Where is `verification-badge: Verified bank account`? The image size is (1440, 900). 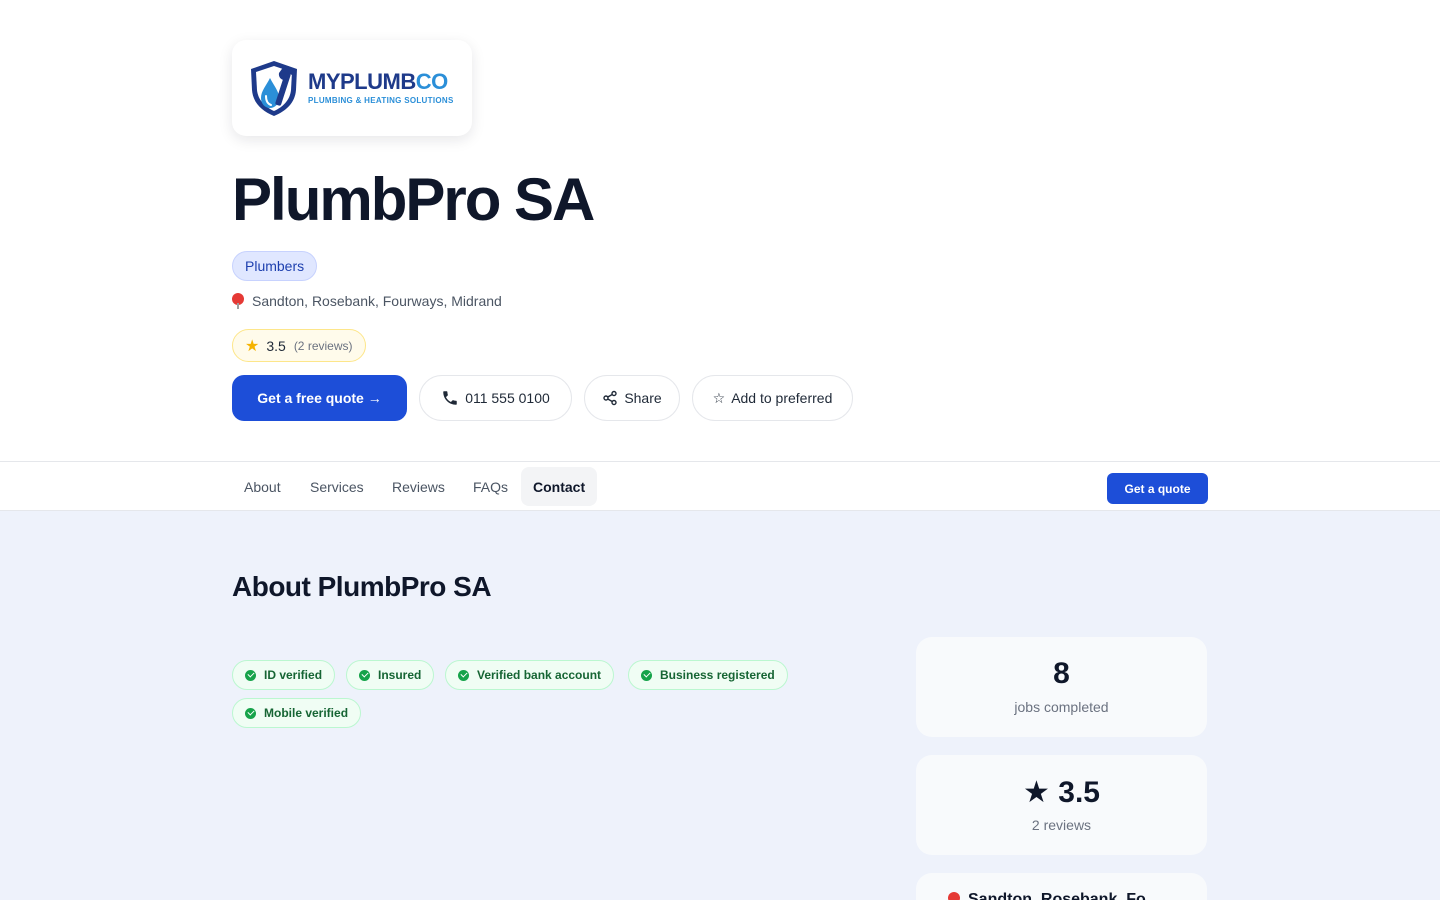 verification-badge: Verified bank account is located at coordinates (530, 675).